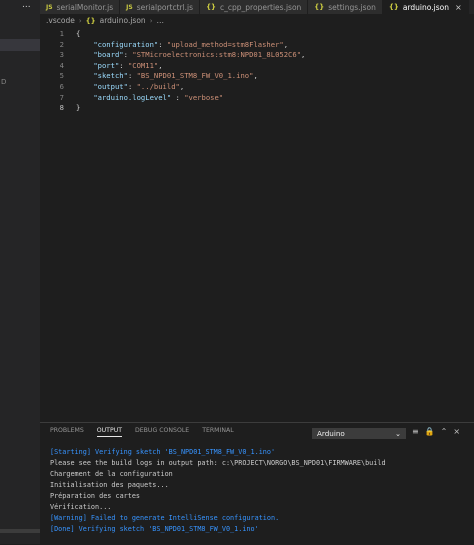 This screenshot has height=545, width=474. What do you see at coordinates (352, 7) in the screenshot?
I see `tab-label: settings.json` at bounding box center [352, 7].